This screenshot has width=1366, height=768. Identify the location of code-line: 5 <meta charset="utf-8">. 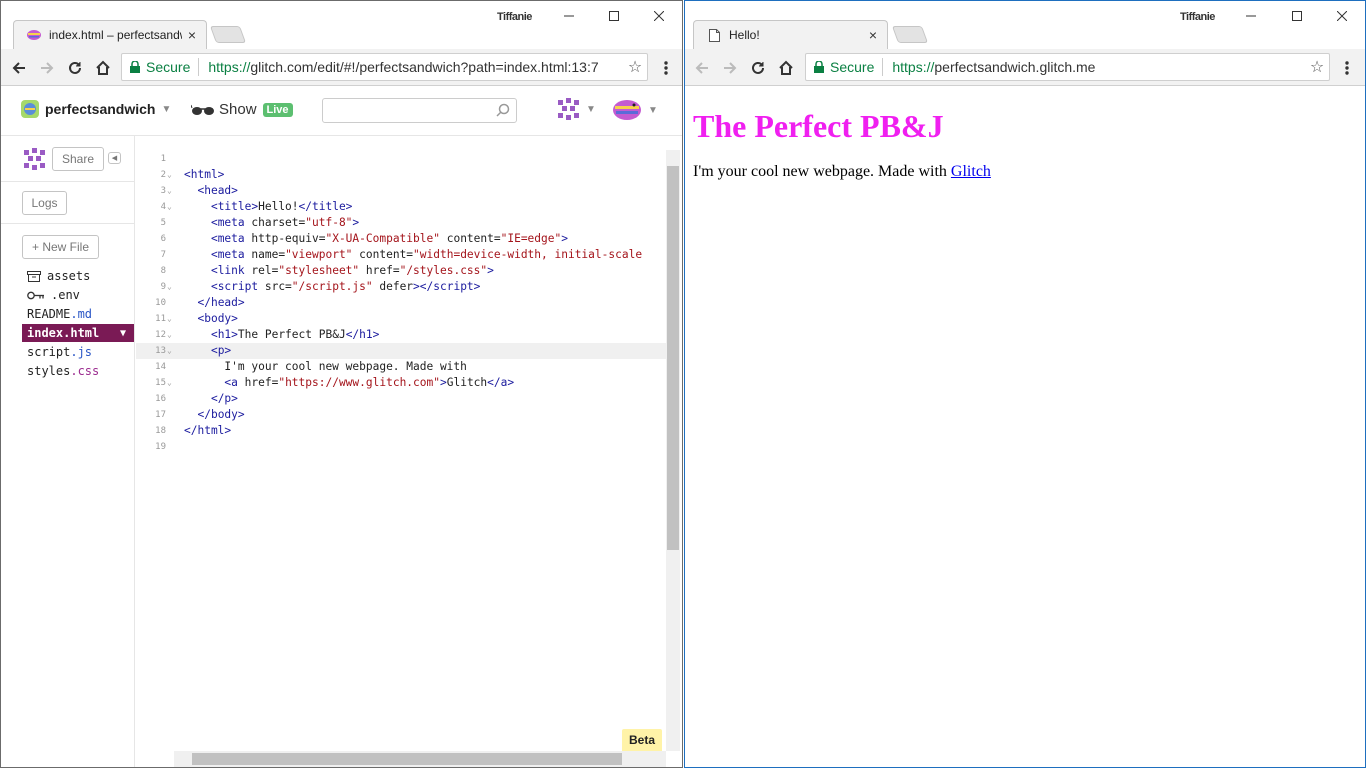
(401, 223).